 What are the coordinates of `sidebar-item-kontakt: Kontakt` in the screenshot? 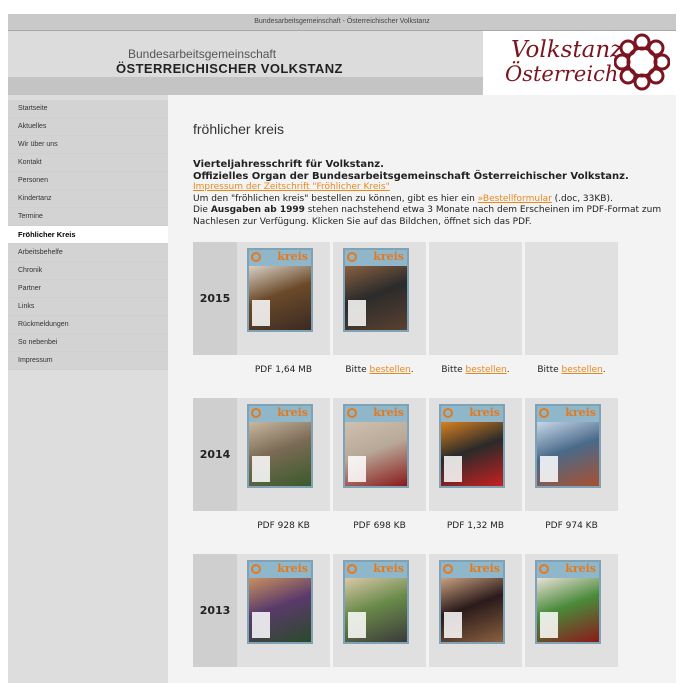 It's located at (88, 163).